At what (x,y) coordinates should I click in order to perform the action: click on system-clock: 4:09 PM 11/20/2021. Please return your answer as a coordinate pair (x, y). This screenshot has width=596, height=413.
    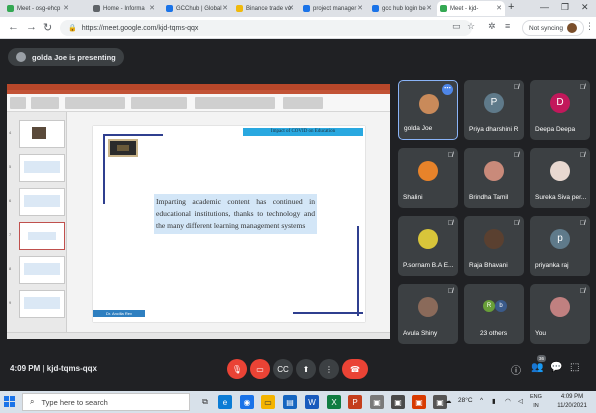
    Looking at the image, I should click on (572, 402).